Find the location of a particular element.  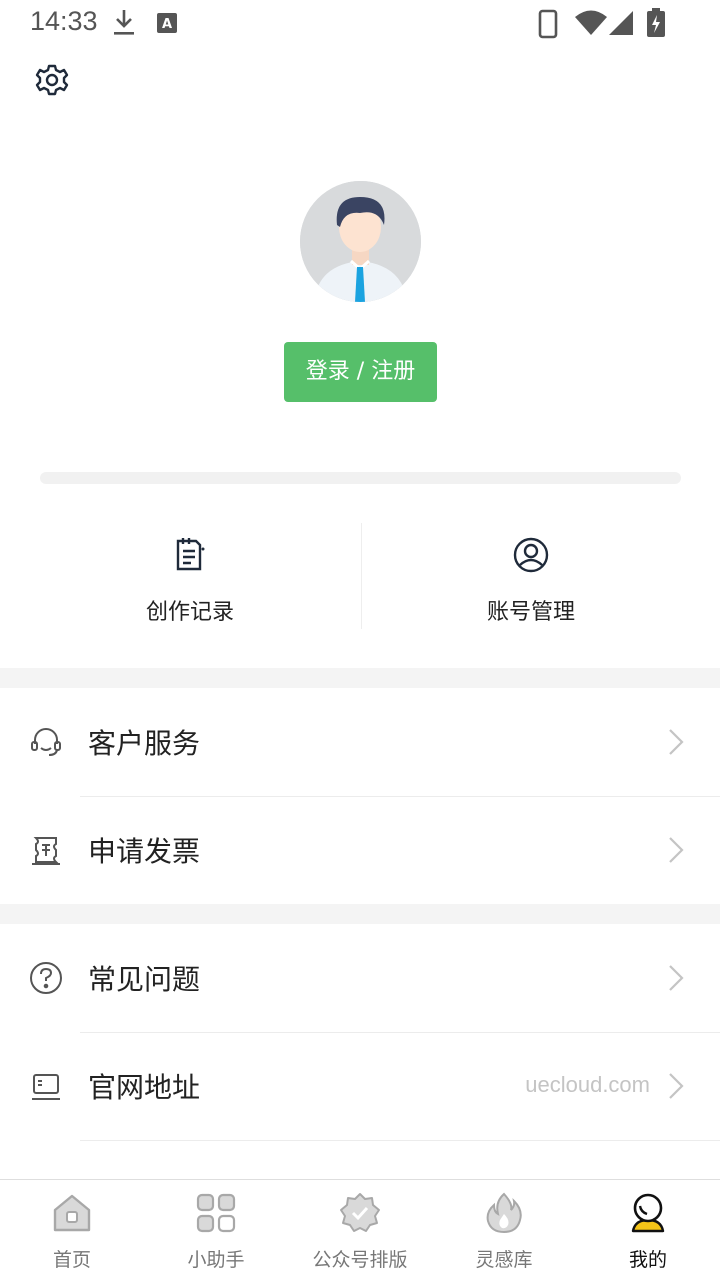

quick-action-label: 账号管理 is located at coordinates (530, 612).